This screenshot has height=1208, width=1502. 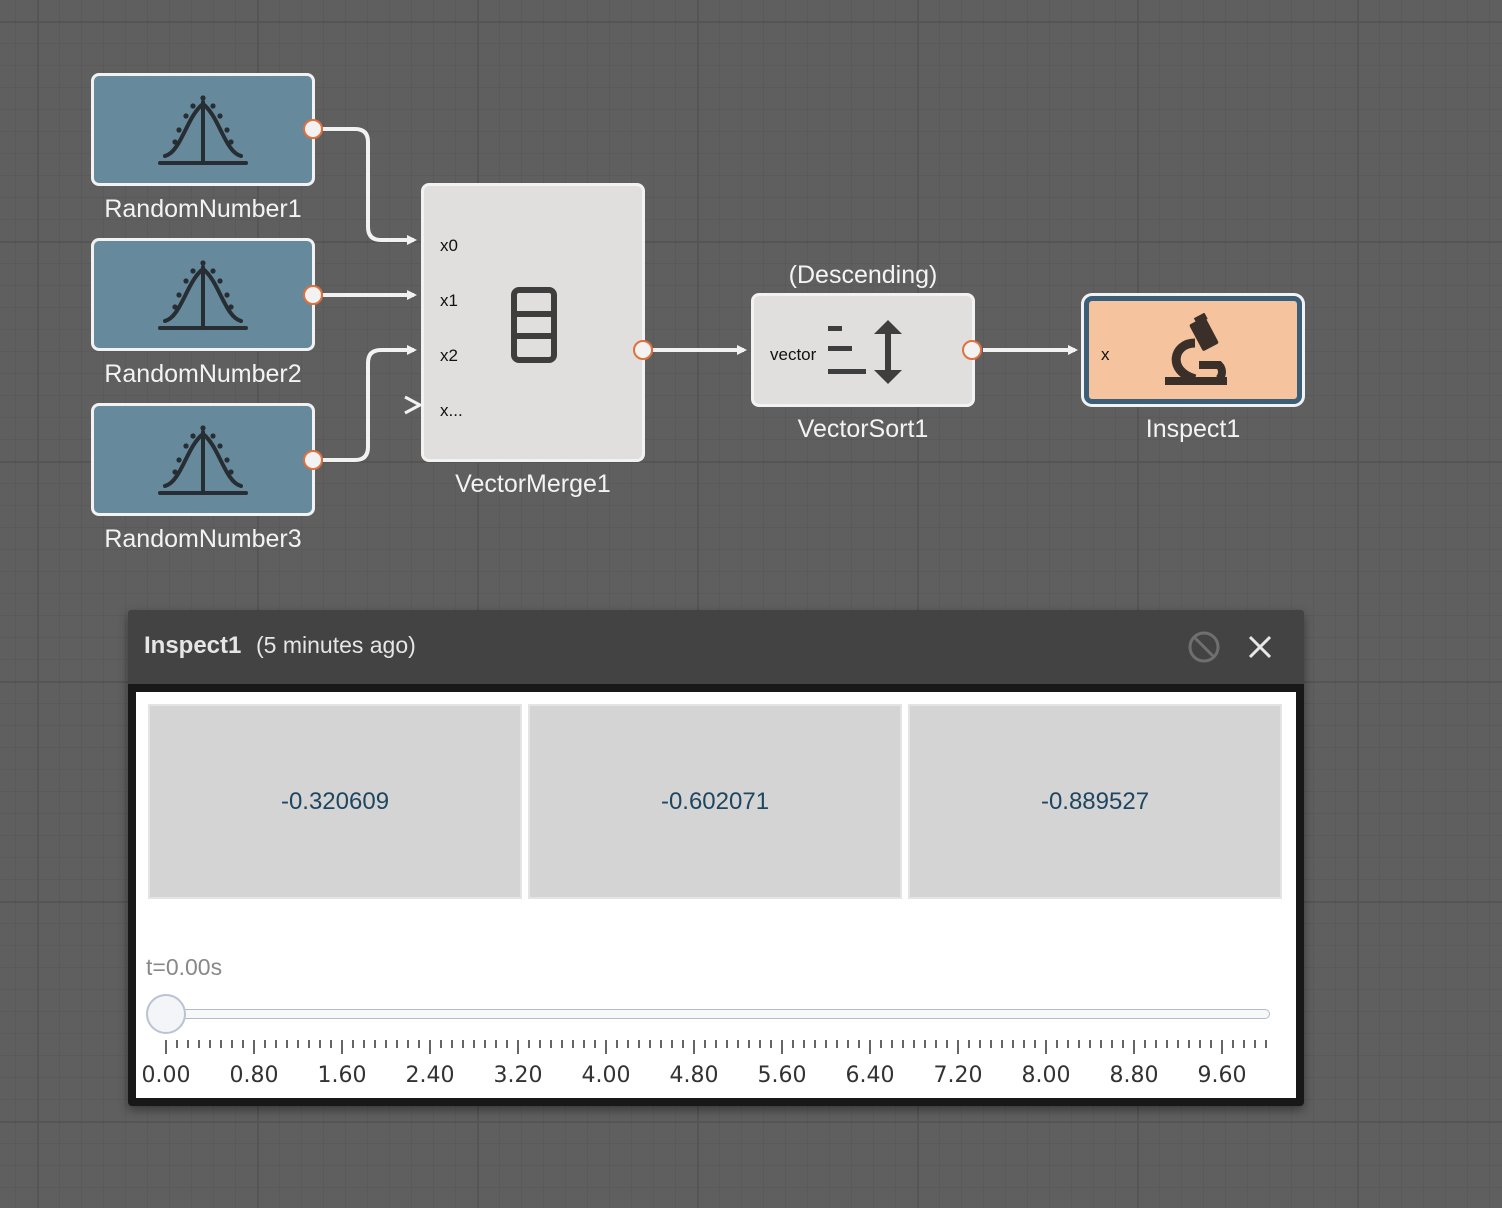 I want to click on tick-label: 3.20, so click(x=518, y=1075).